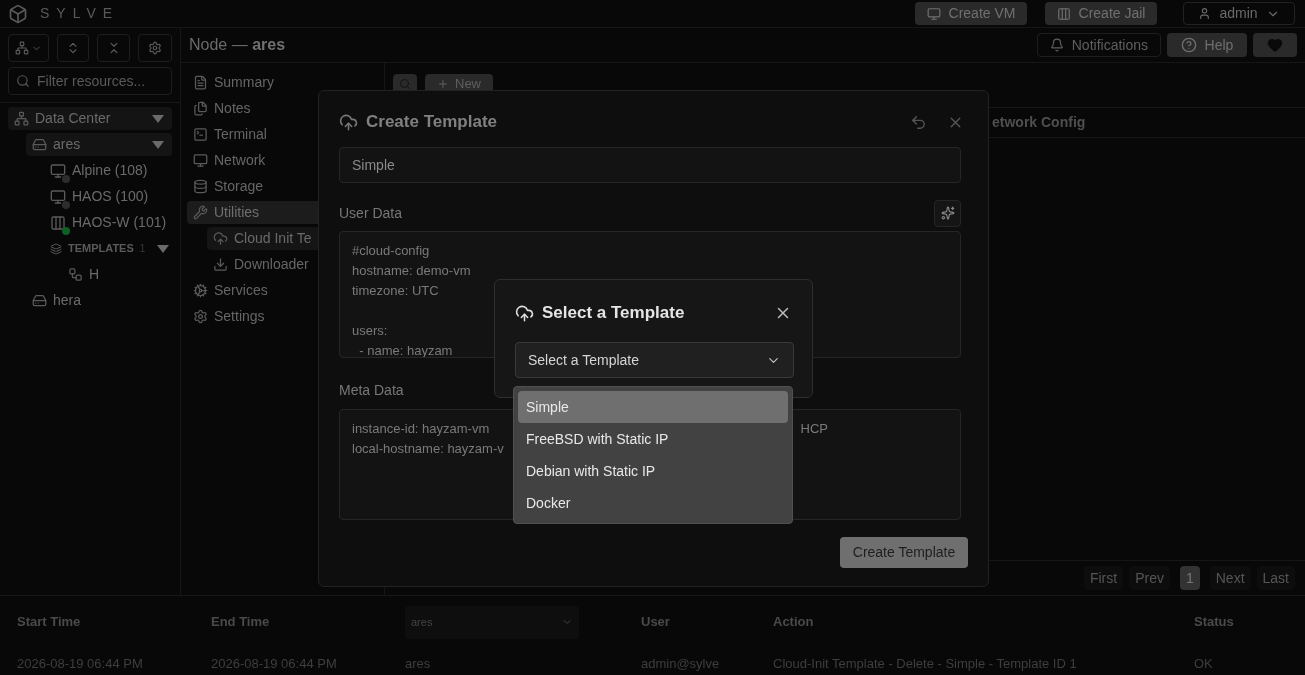 The height and width of the screenshot is (675, 1305). Describe the element at coordinates (80, 13) in the screenshot. I see `brand-name: SYLVE` at that location.